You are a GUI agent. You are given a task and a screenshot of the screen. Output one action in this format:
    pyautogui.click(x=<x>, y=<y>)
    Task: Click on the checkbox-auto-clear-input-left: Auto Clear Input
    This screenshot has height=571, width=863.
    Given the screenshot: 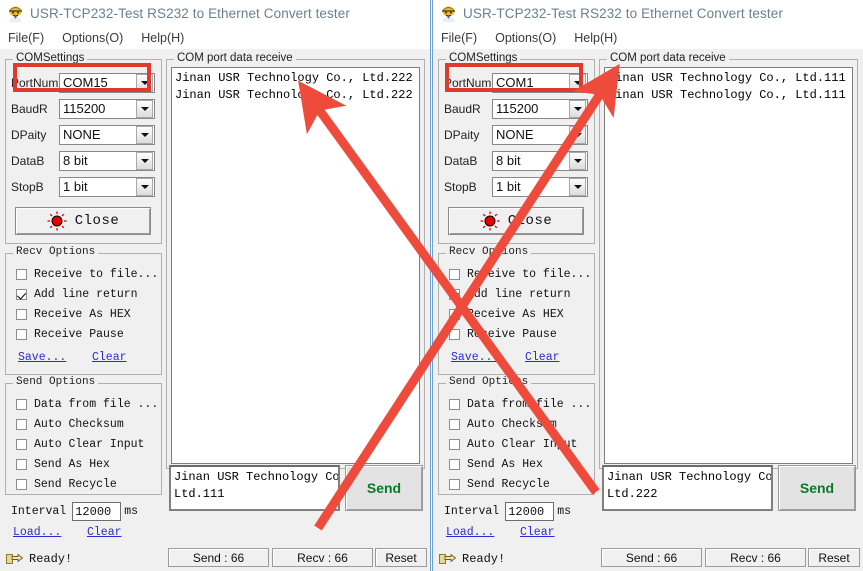 What is the action you would take?
    pyautogui.click(x=86, y=444)
    